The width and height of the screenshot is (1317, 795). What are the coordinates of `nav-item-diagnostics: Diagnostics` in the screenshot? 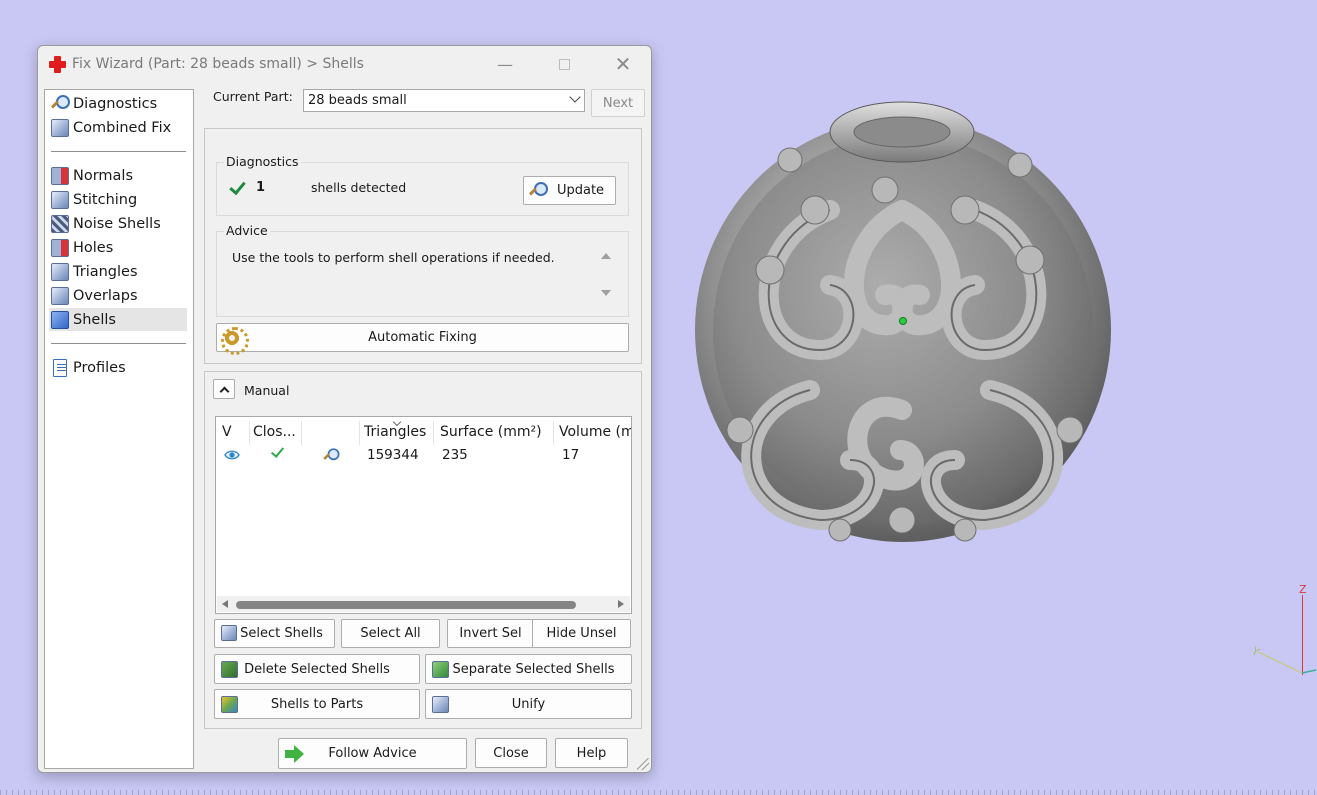 It's located at (118, 103).